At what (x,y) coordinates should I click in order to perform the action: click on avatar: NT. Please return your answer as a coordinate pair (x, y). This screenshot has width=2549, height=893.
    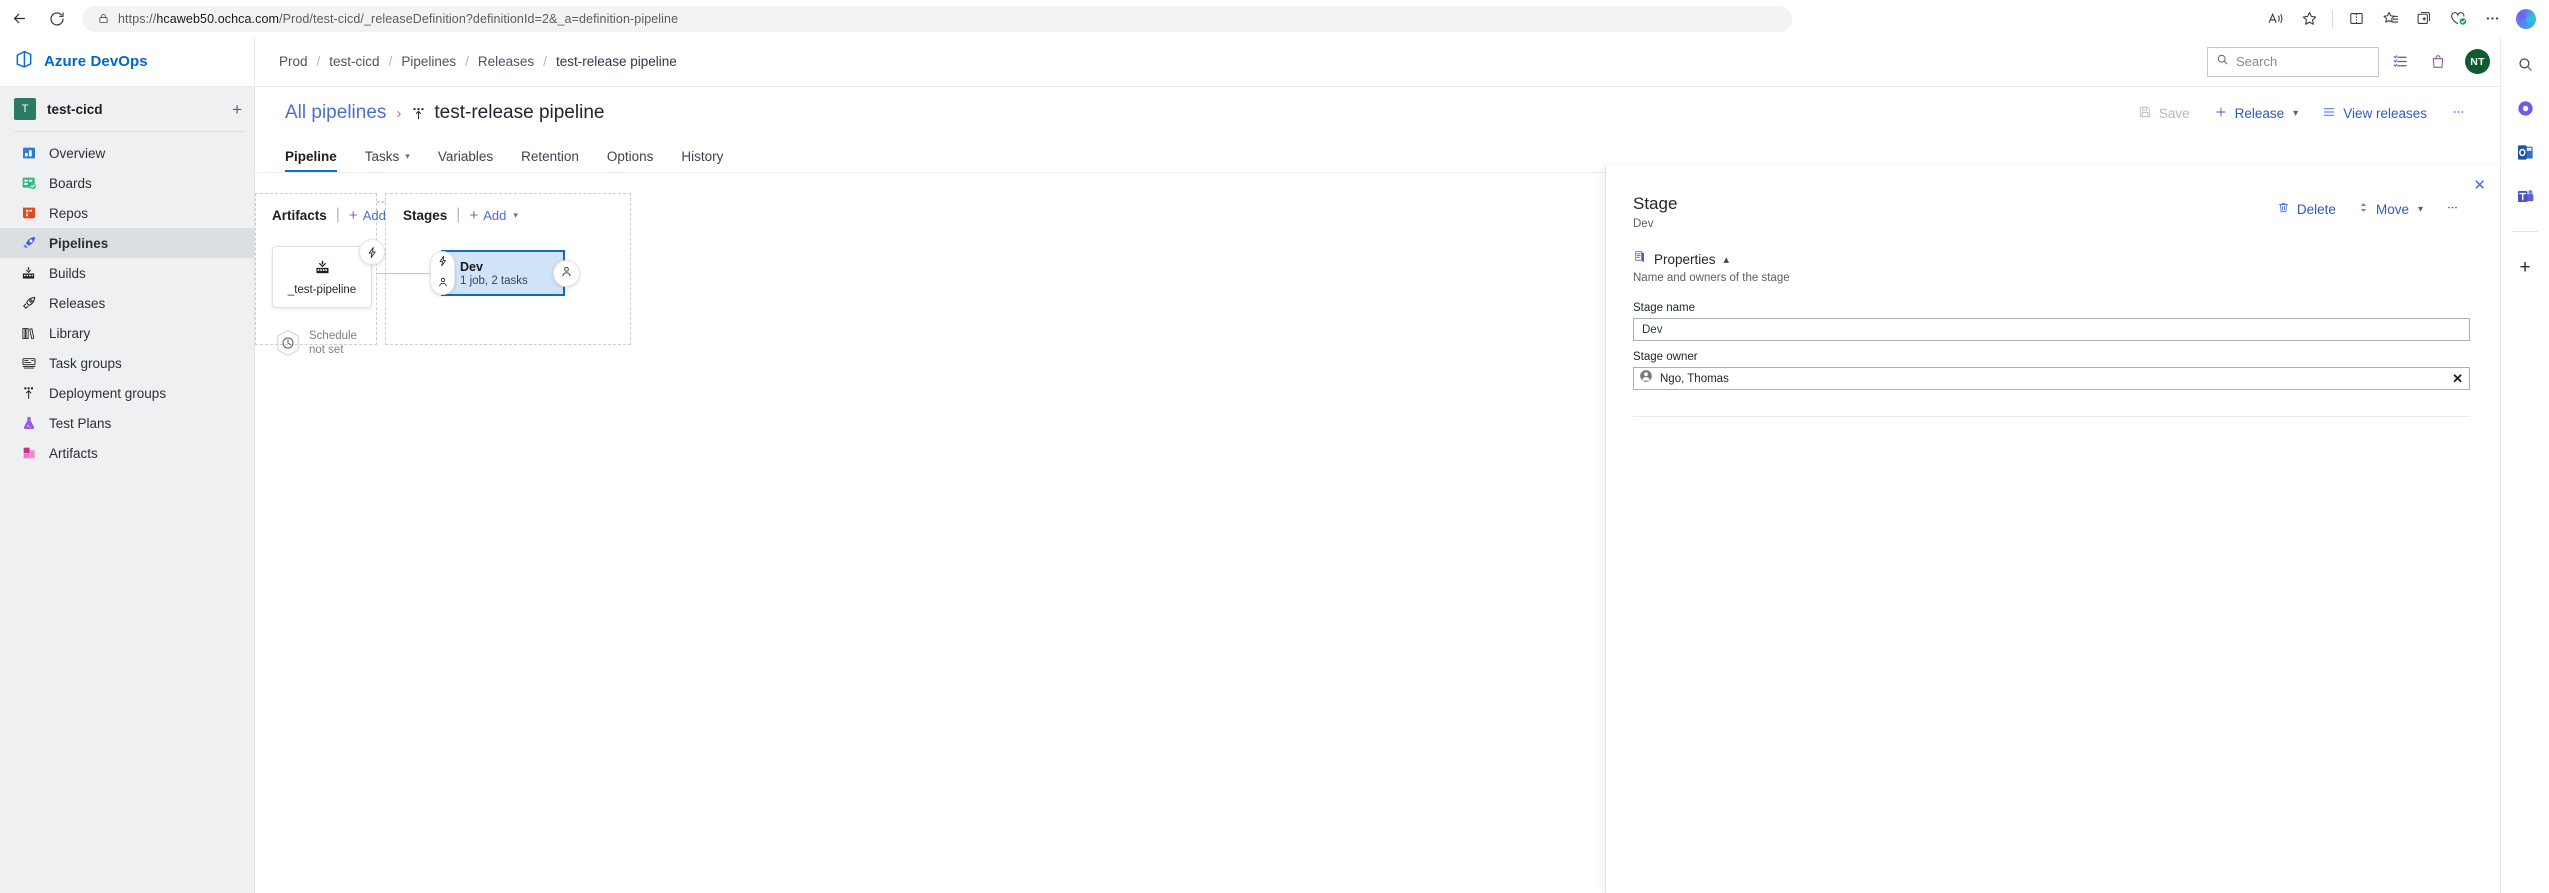
    Looking at the image, I should click on (2477, 61).